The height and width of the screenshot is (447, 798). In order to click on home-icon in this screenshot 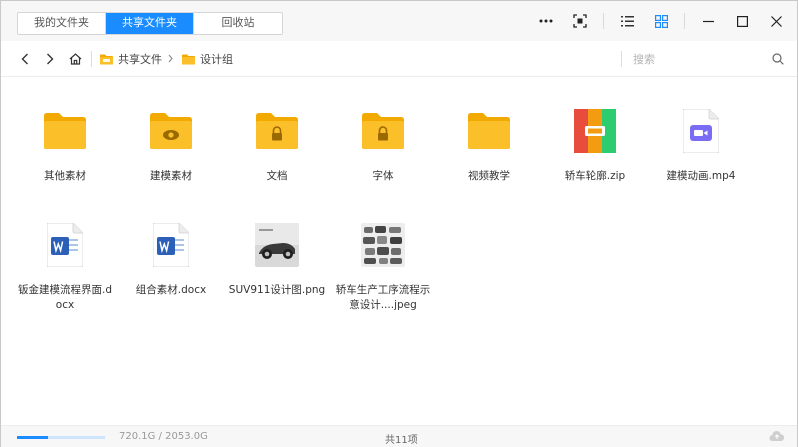, I will do `click(75, 59)`.